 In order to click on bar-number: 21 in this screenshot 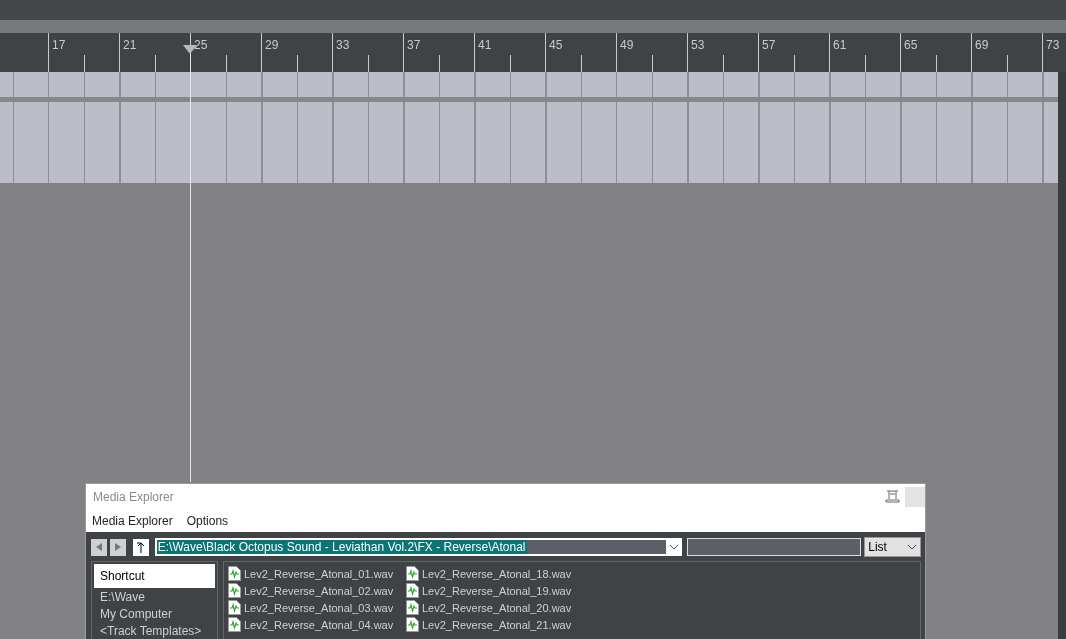, I will do `click(130, 44)`.